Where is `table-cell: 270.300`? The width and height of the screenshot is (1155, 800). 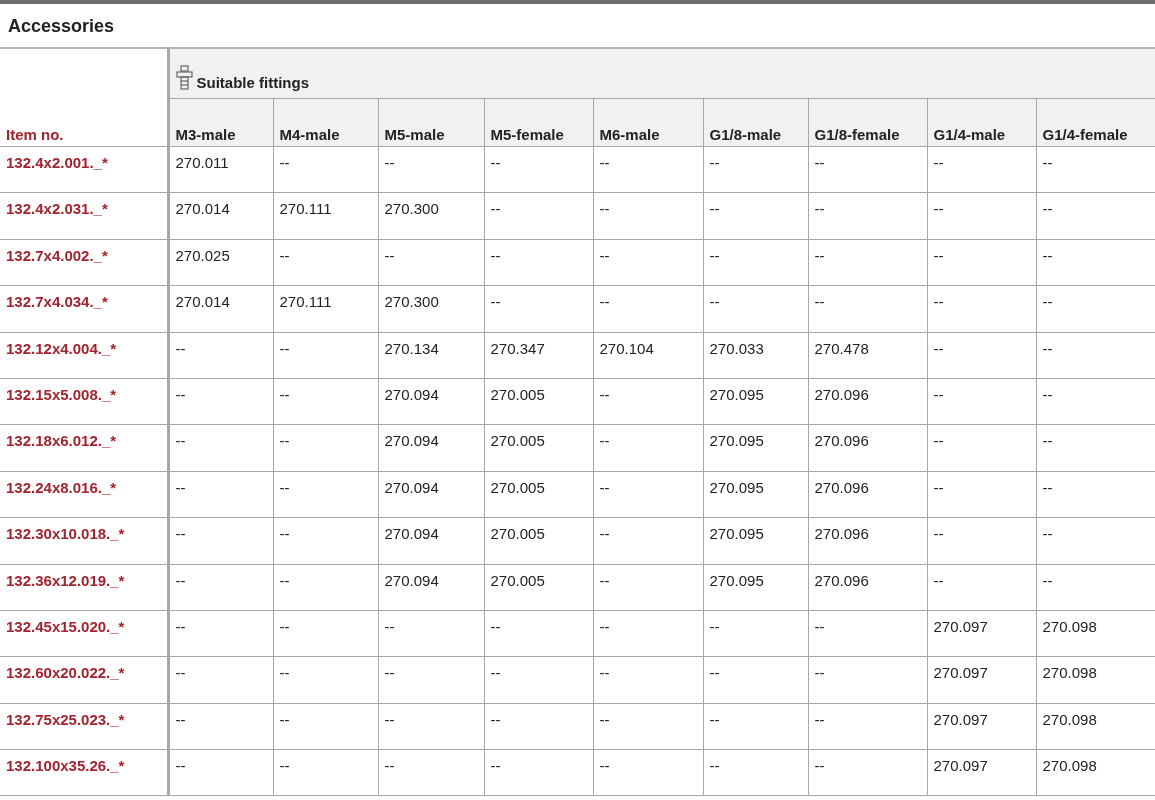
table-cell: 270.300 is located at coordinates (431, 216).